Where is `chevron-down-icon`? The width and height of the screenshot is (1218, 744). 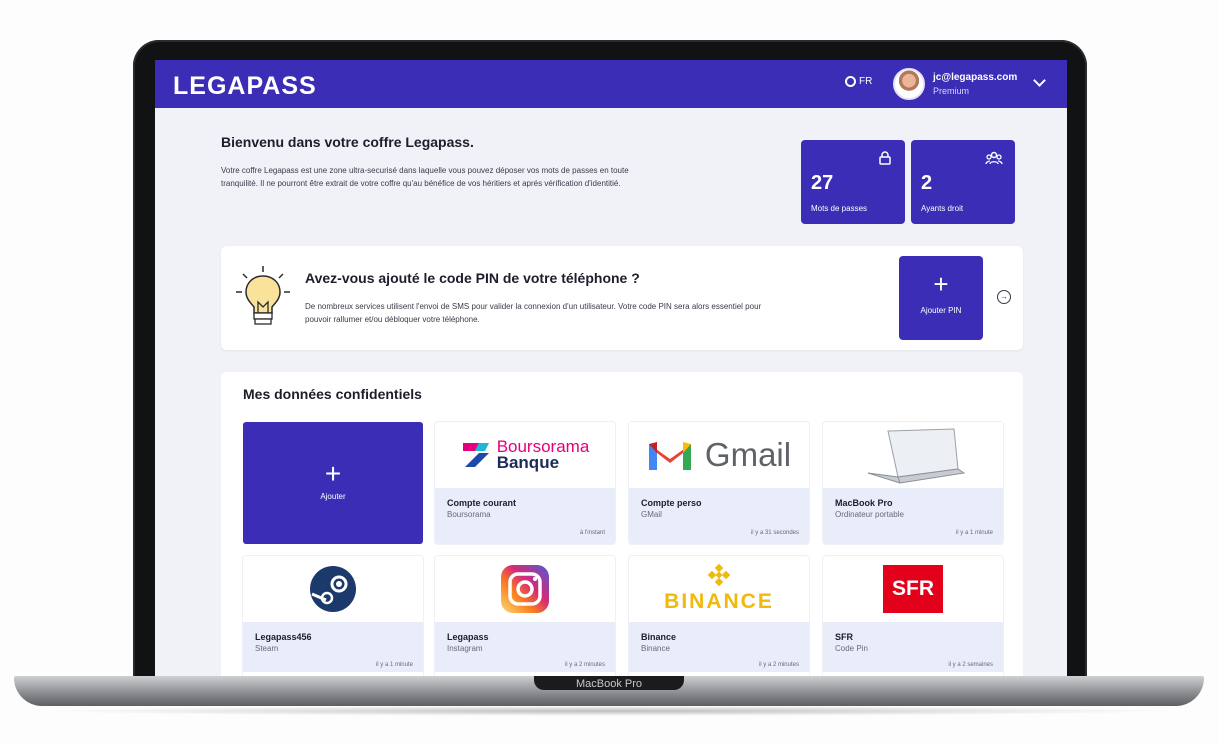 chevron-down-icon is located at coordinates (1039, 80).